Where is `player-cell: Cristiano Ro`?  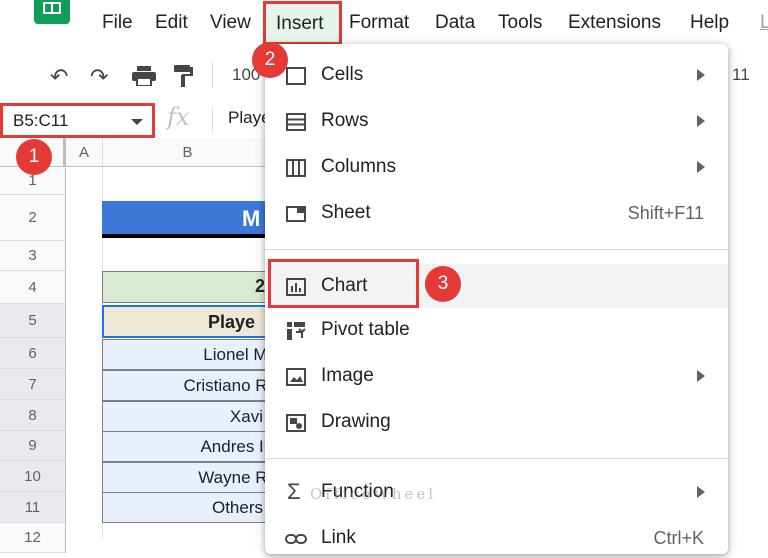 player-cell: Cristiano Ro is located at coordinates (185, 385).